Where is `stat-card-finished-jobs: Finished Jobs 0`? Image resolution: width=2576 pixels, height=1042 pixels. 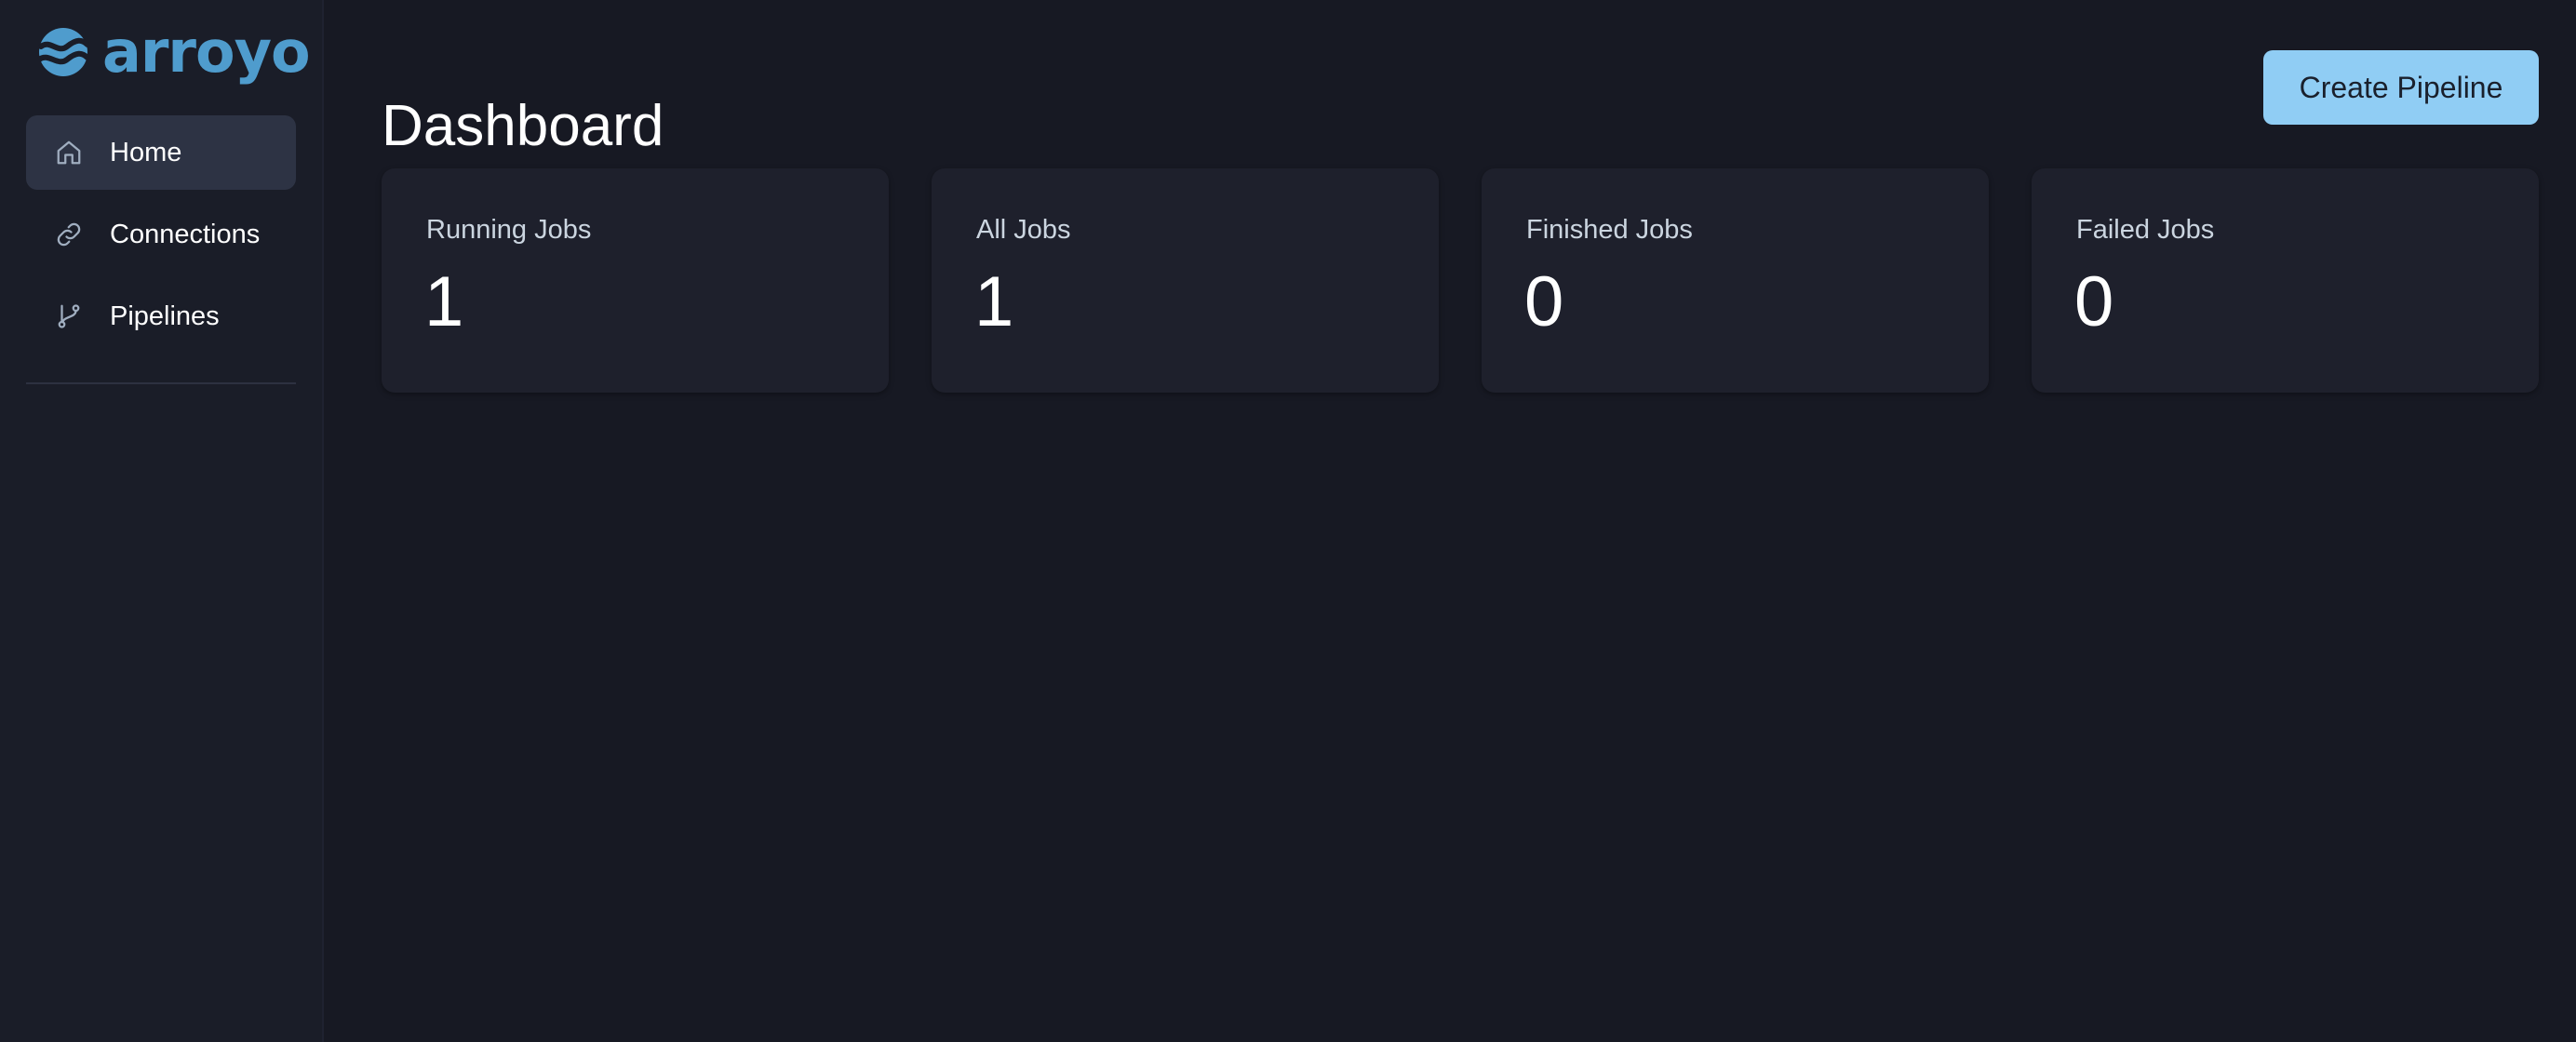 stat-card-finished-jobs: Finished Jobs 0 is located at coordinates (1735, 281).